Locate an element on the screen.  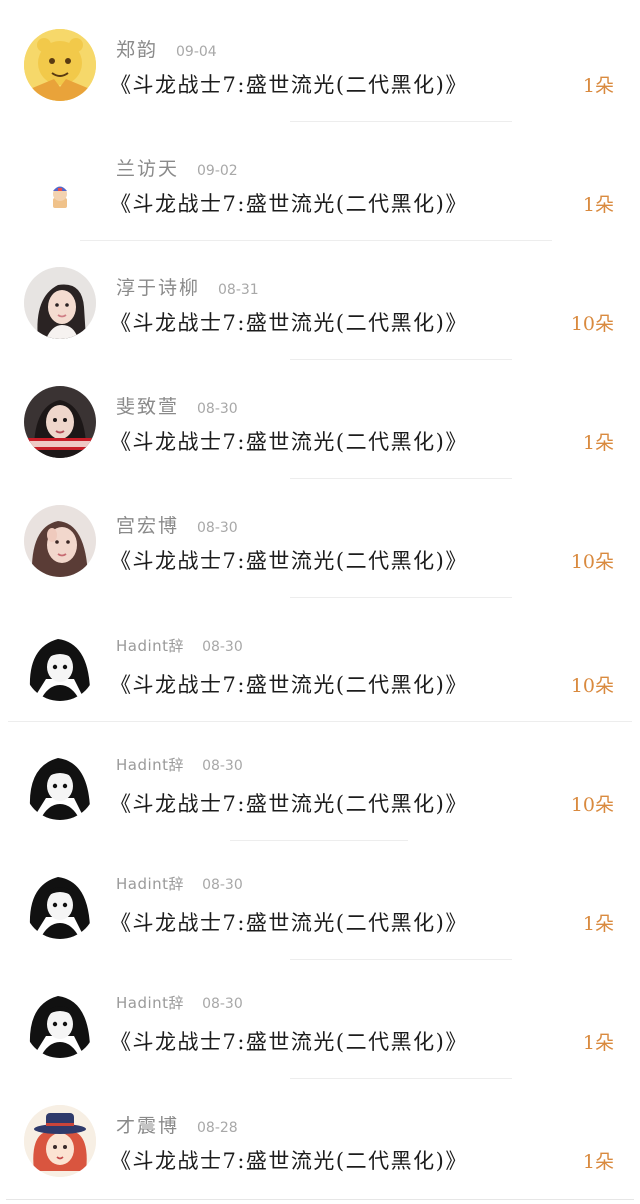
meta-line: 斐致萱 08-30 is located at coordinates (177, 405).